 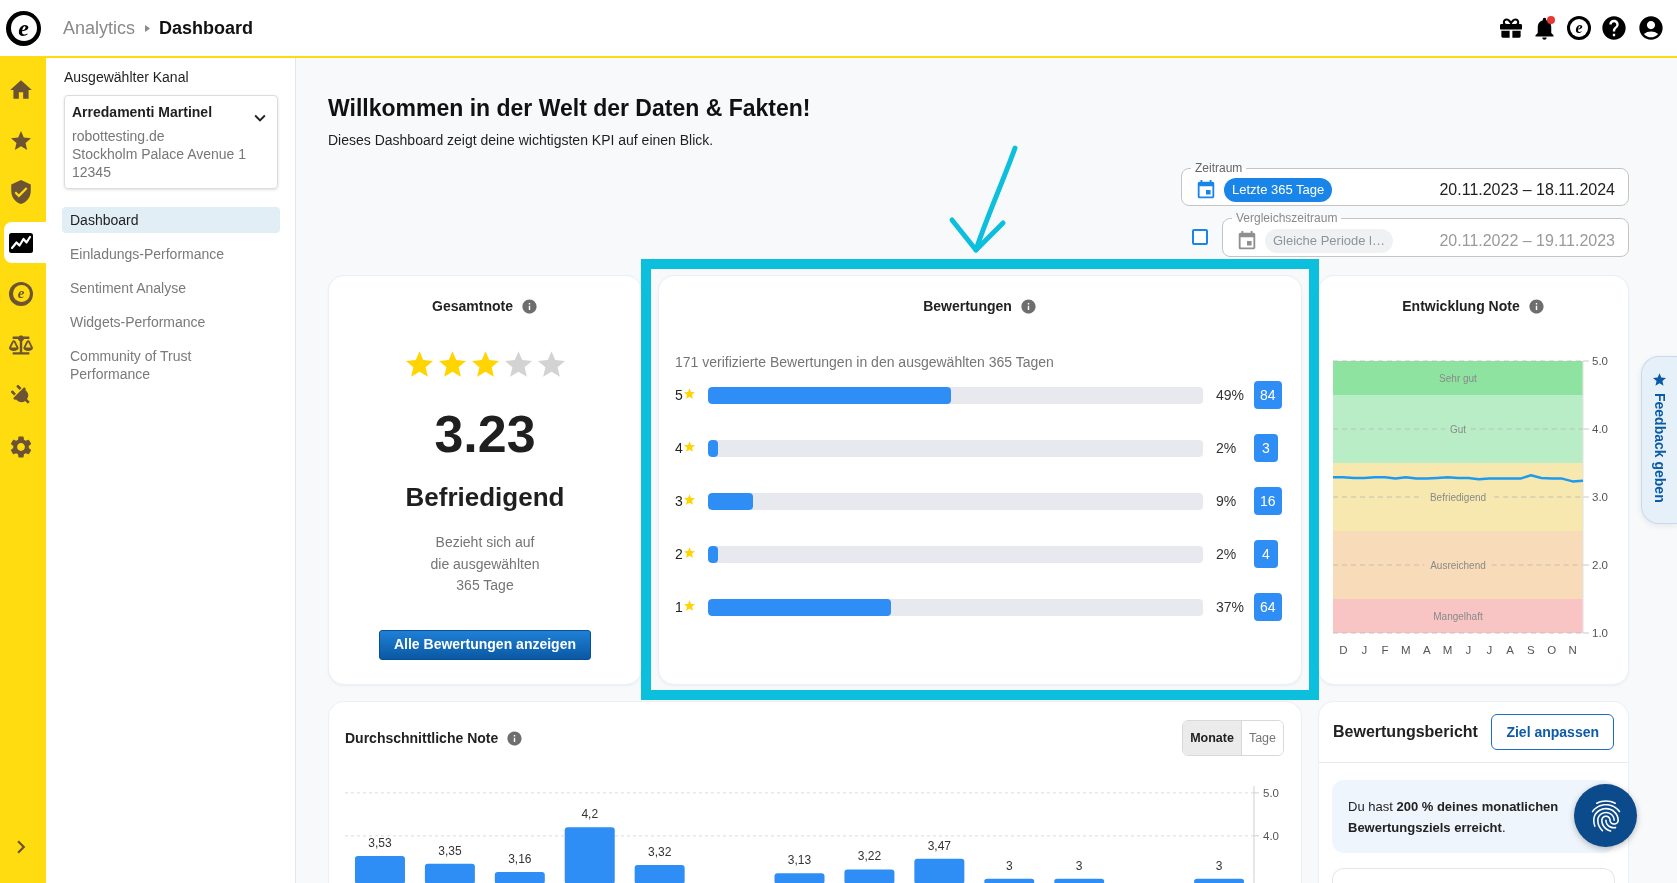 What do you see at coordinates (1579, 28) in the screenshot?
I see `logo-icon: e` at bounding box center [1579, 28].